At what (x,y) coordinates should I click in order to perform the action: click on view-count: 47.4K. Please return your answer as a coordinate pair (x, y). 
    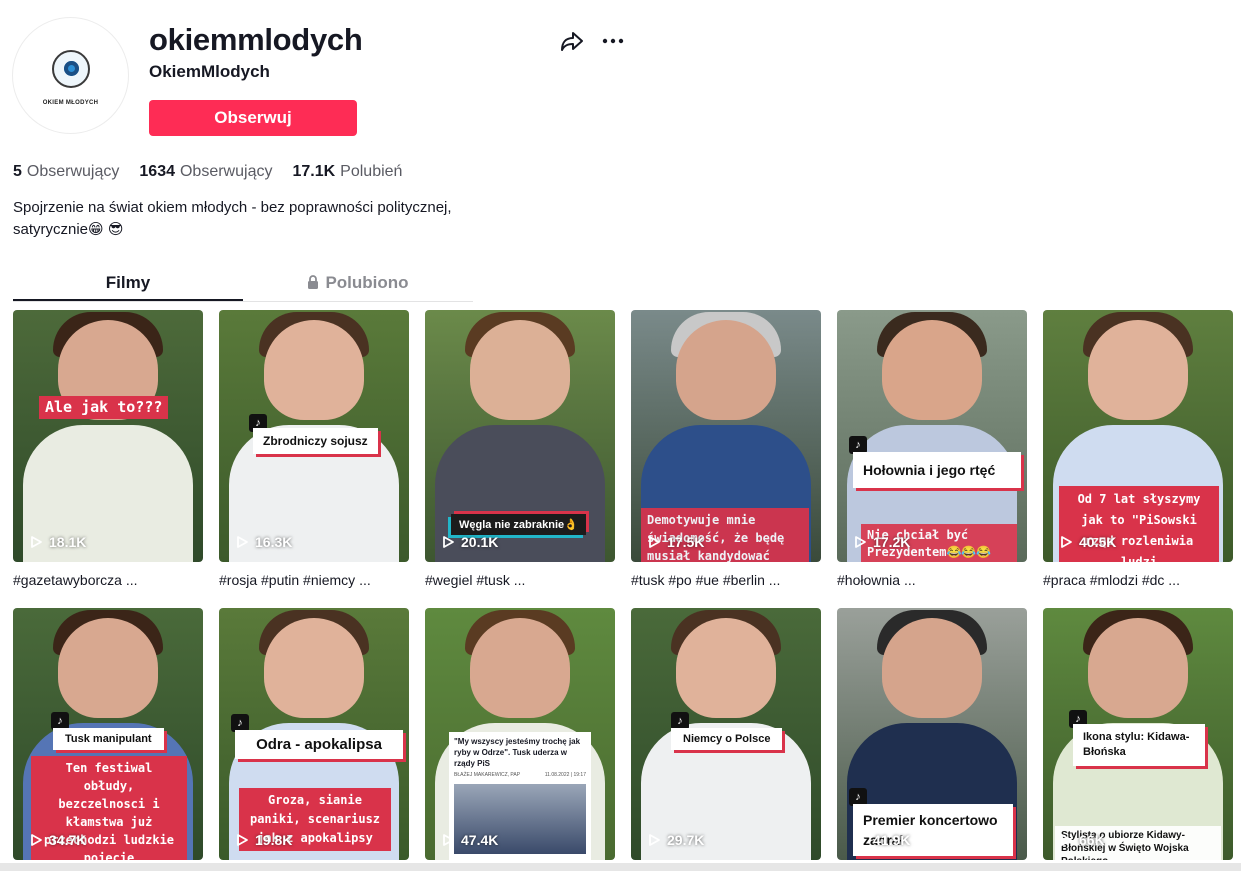
    Looking at the image, I should click on (469, 840).